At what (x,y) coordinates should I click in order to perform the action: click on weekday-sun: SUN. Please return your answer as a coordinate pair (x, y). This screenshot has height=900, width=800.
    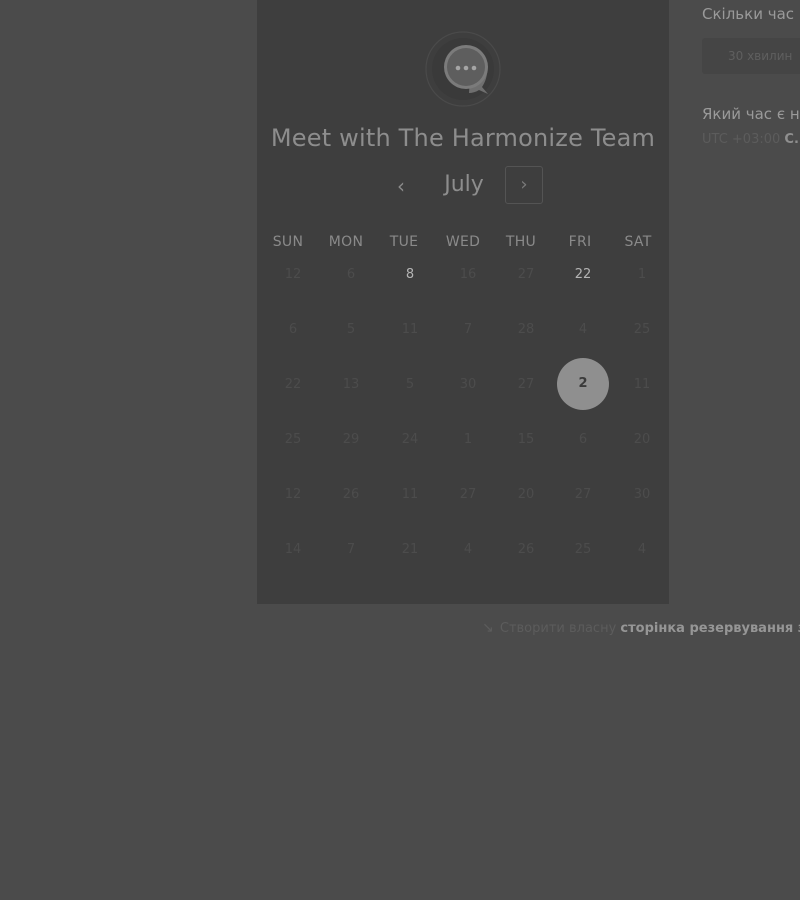
    Looking at the image, I should click on (288, 242).